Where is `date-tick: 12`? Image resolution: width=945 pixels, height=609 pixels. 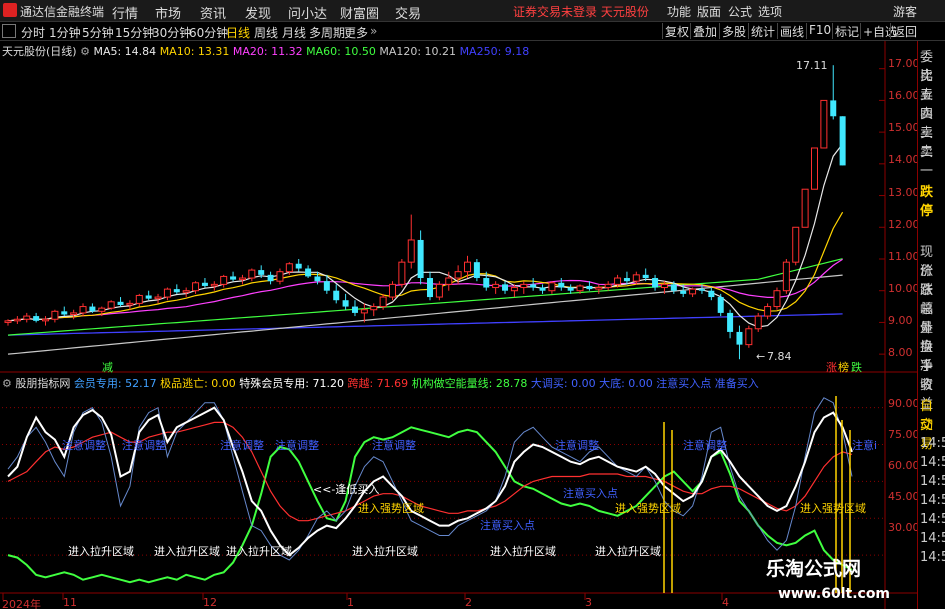 date-tick: 12 is located at coordinates (210, 602).